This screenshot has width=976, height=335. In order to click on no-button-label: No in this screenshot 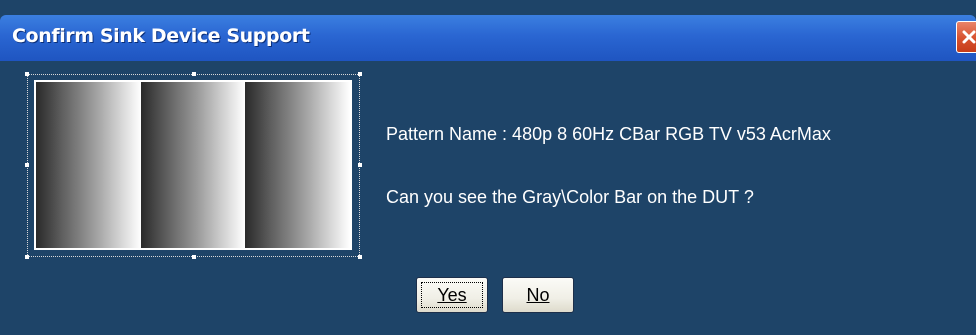, I will do `click(538, 295)`.